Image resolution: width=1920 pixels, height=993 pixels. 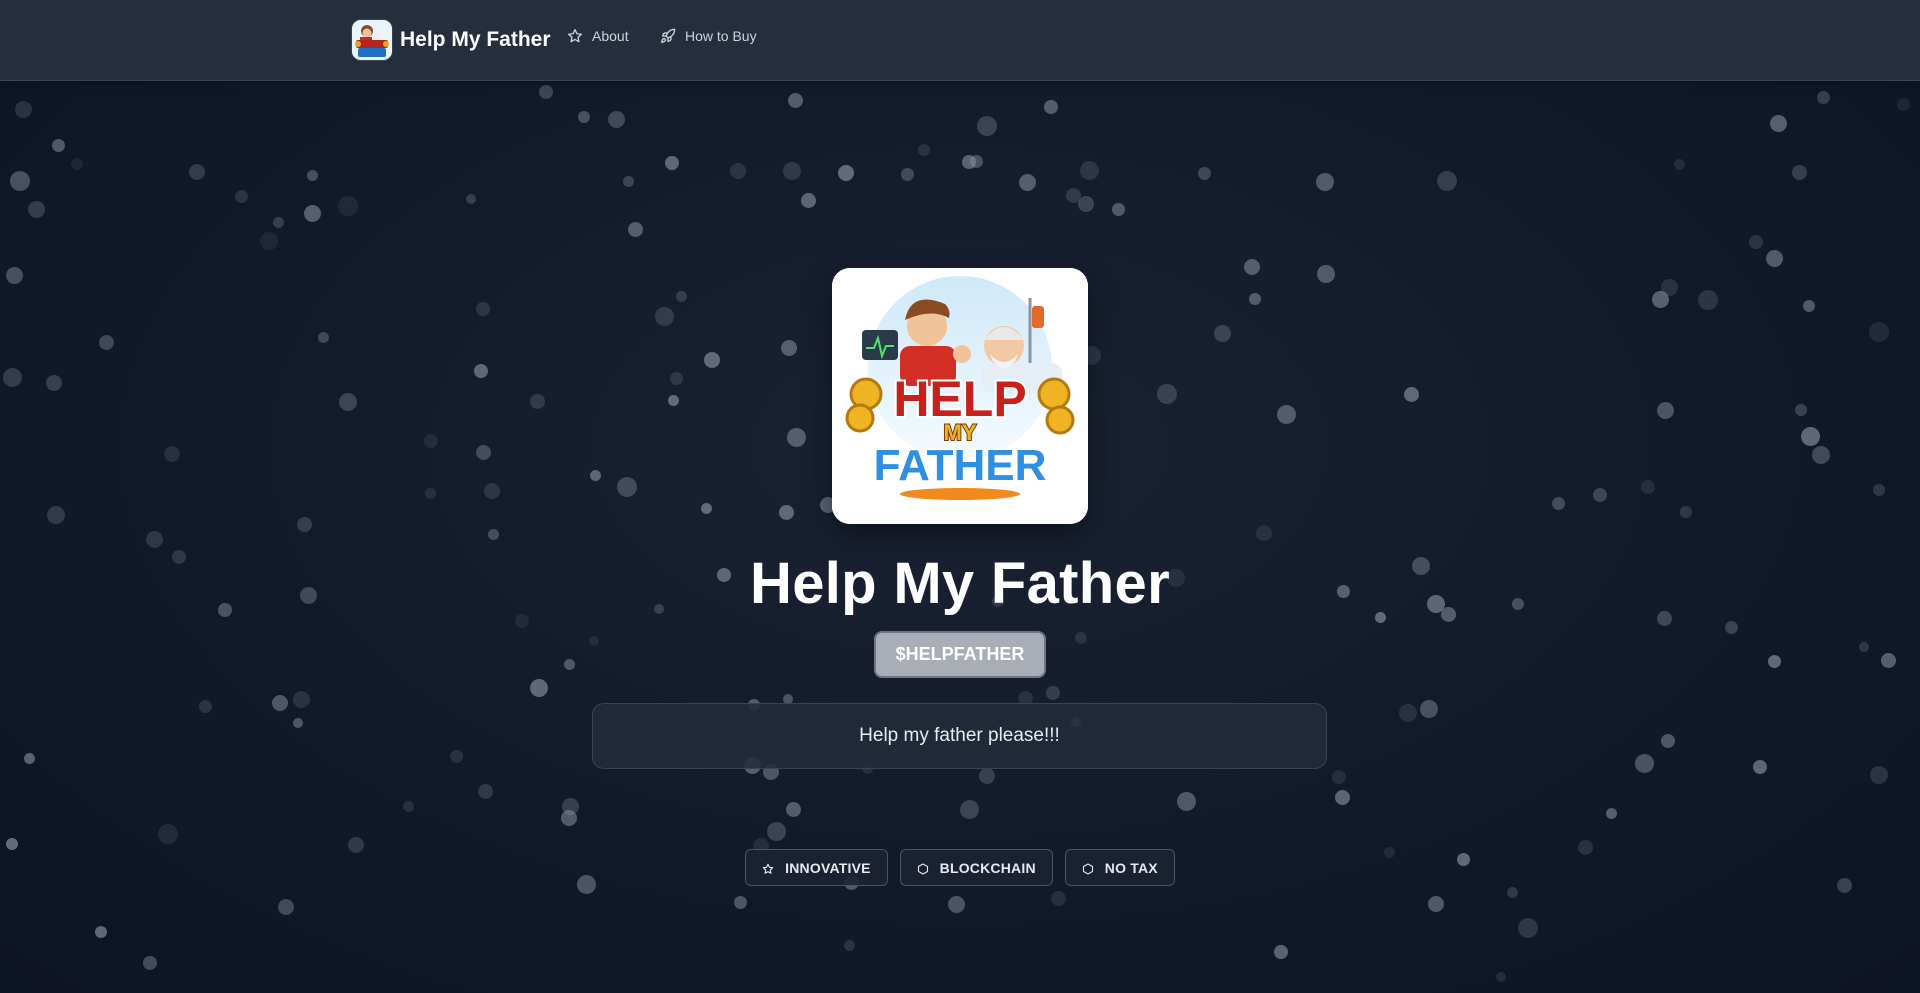 What do you see at coordinates (708, 36) in the screenshot?
I see `nav-how-to-buy-link: How to Buy` at bounding box center [708, 36].